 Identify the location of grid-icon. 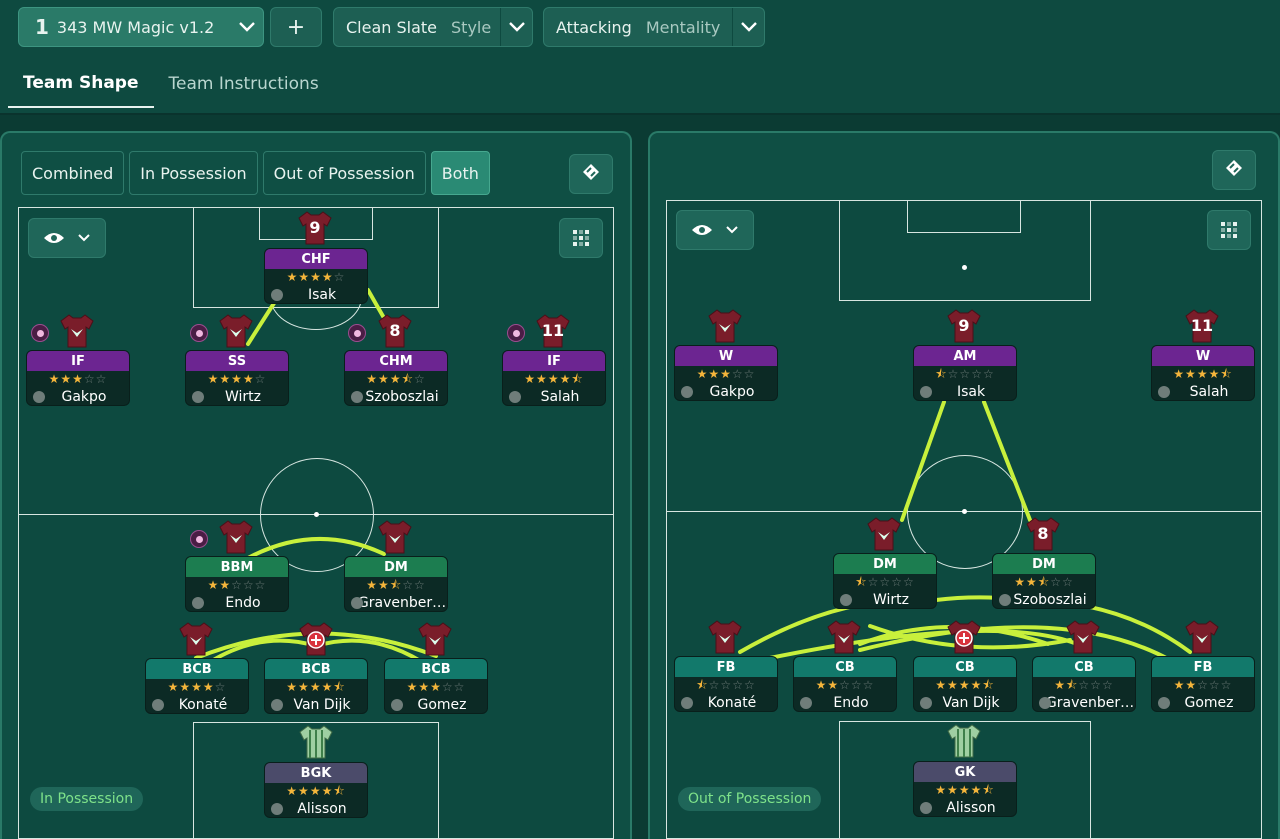
(581, 238).